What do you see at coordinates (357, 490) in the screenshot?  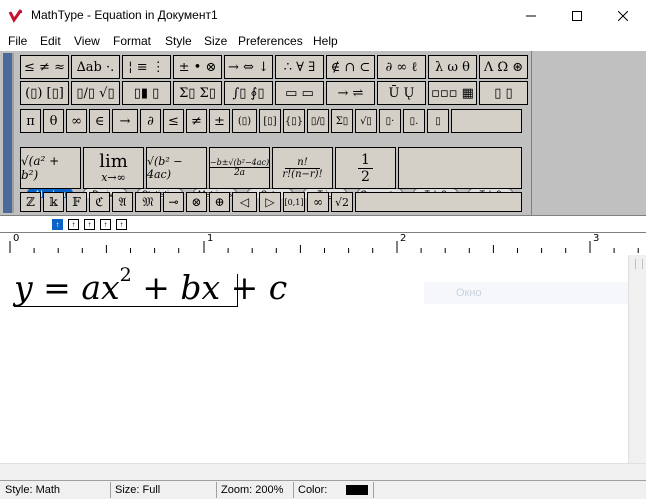 I see `color-swatch` at bounding box center [357, 490].